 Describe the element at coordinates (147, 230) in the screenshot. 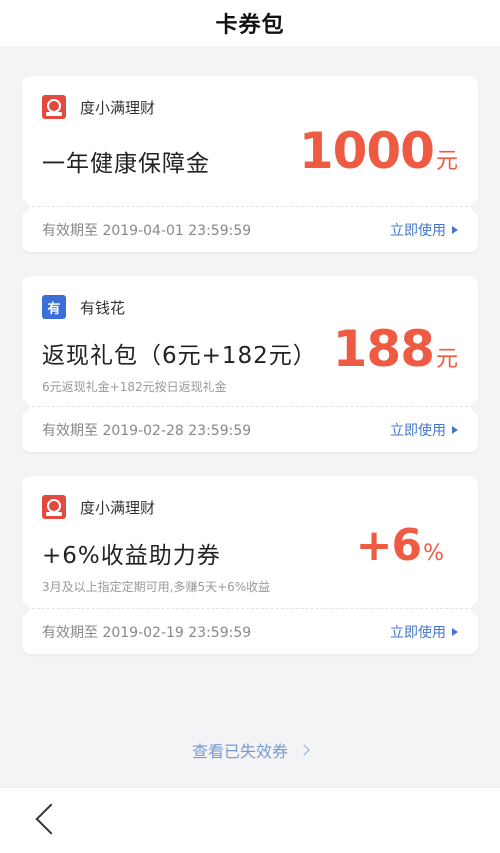

I see `coupon-expiry: 有效期至 2019-04-01 23:59:59` at that location.